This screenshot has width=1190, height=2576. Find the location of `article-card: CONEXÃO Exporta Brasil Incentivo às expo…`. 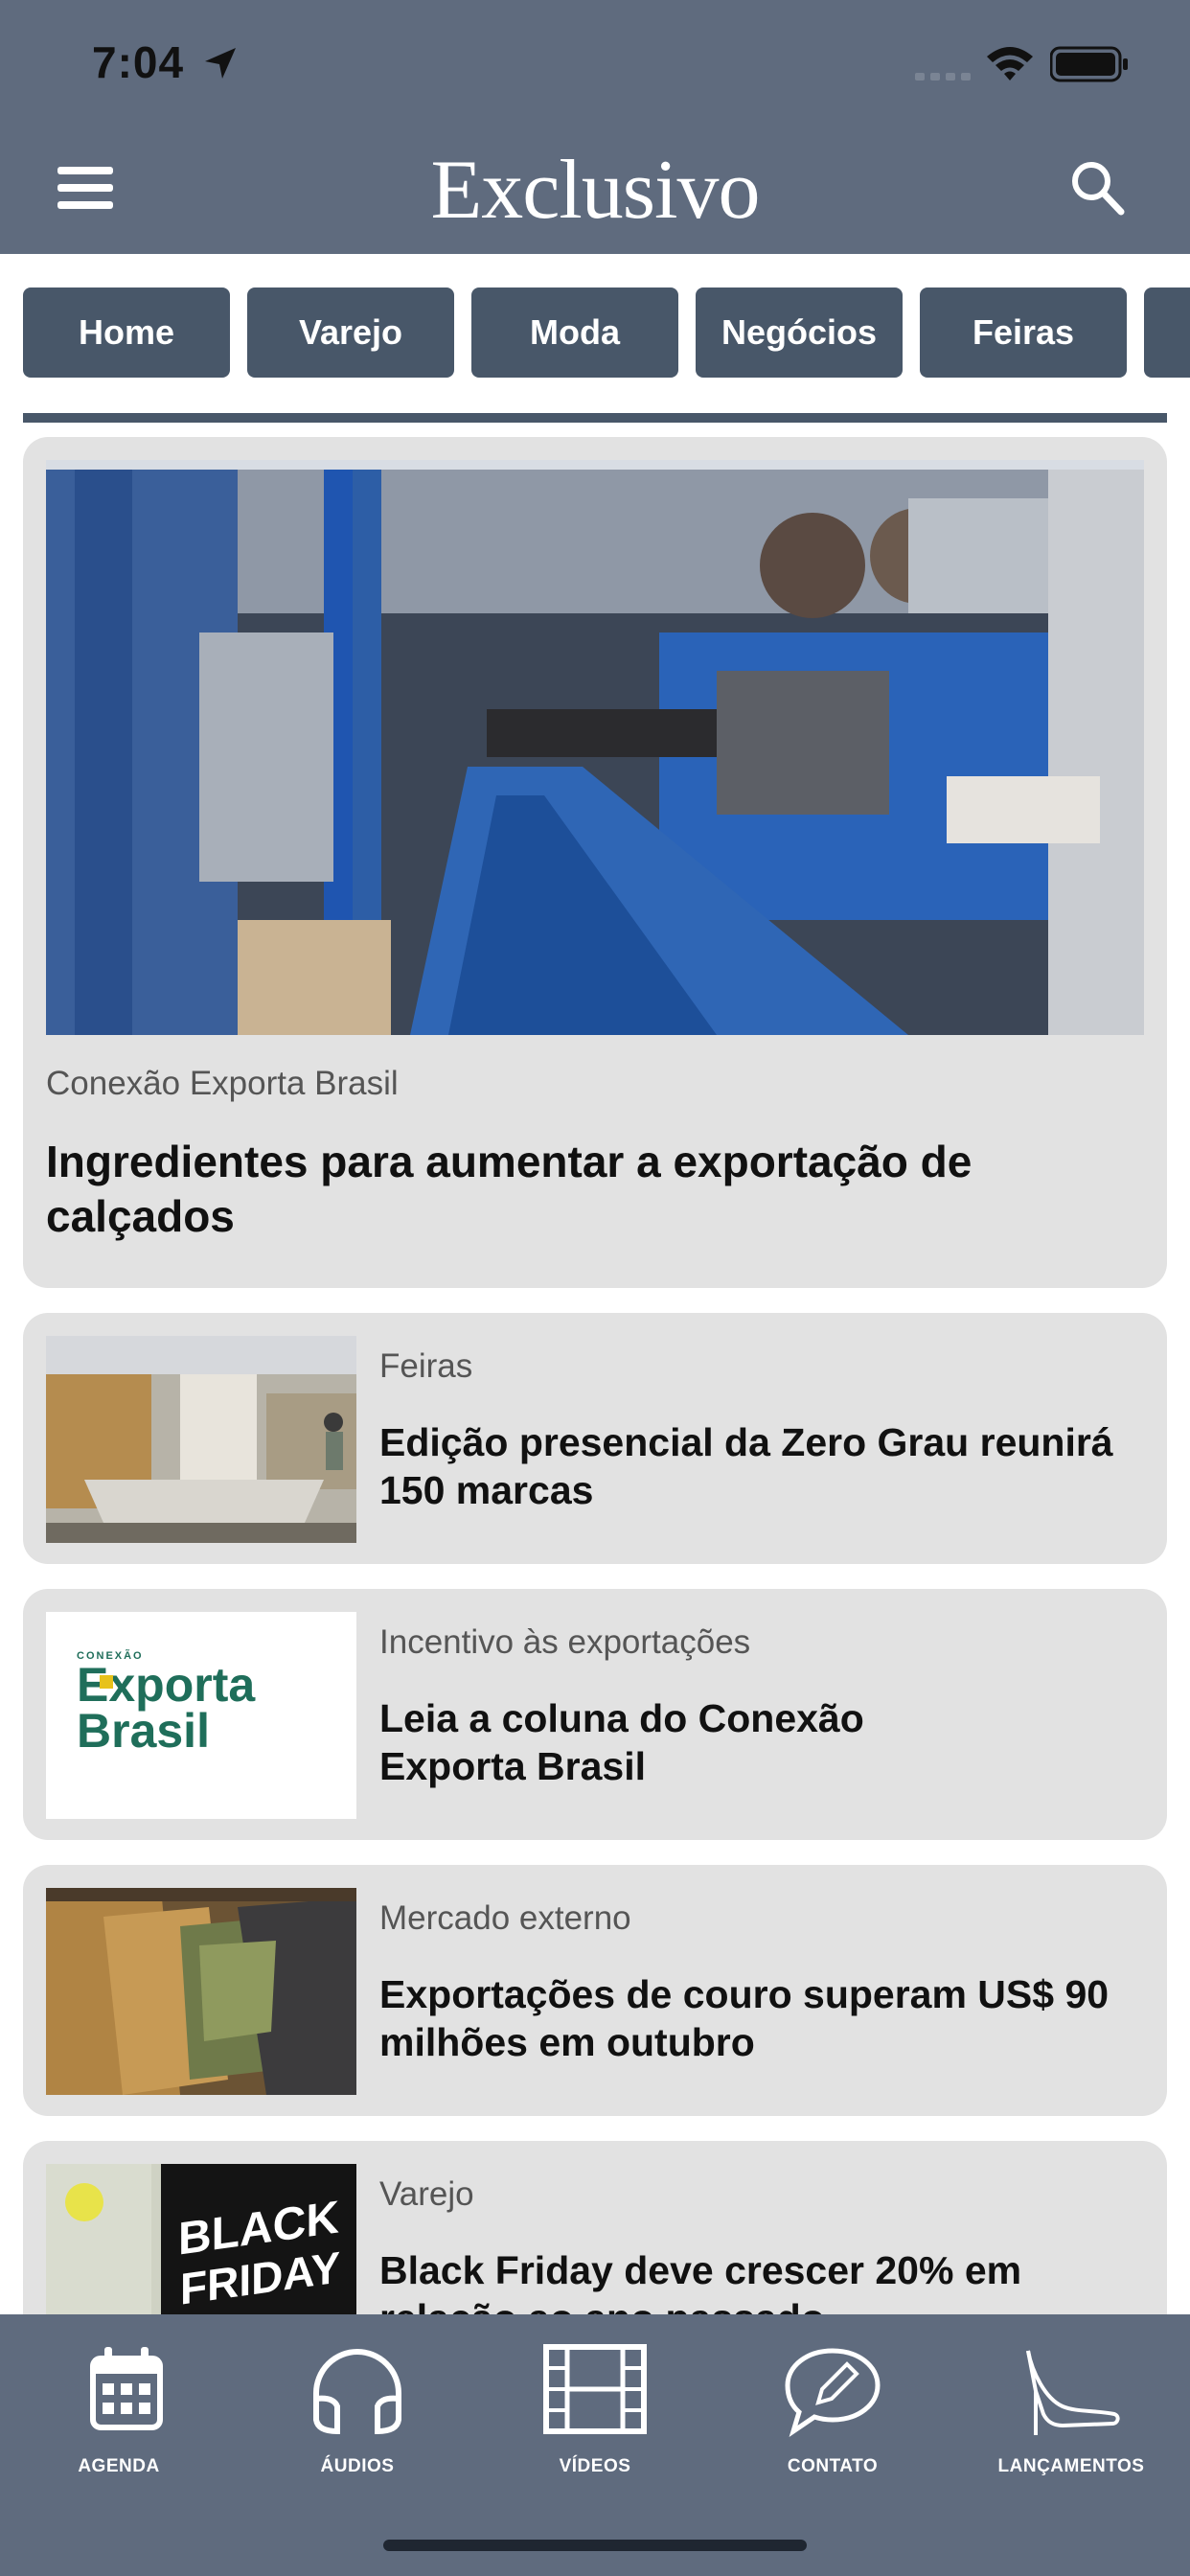

article-card: CONEXÃO Exporta Brasil Incentivo às expo… is located at coordinates (595, 1714).